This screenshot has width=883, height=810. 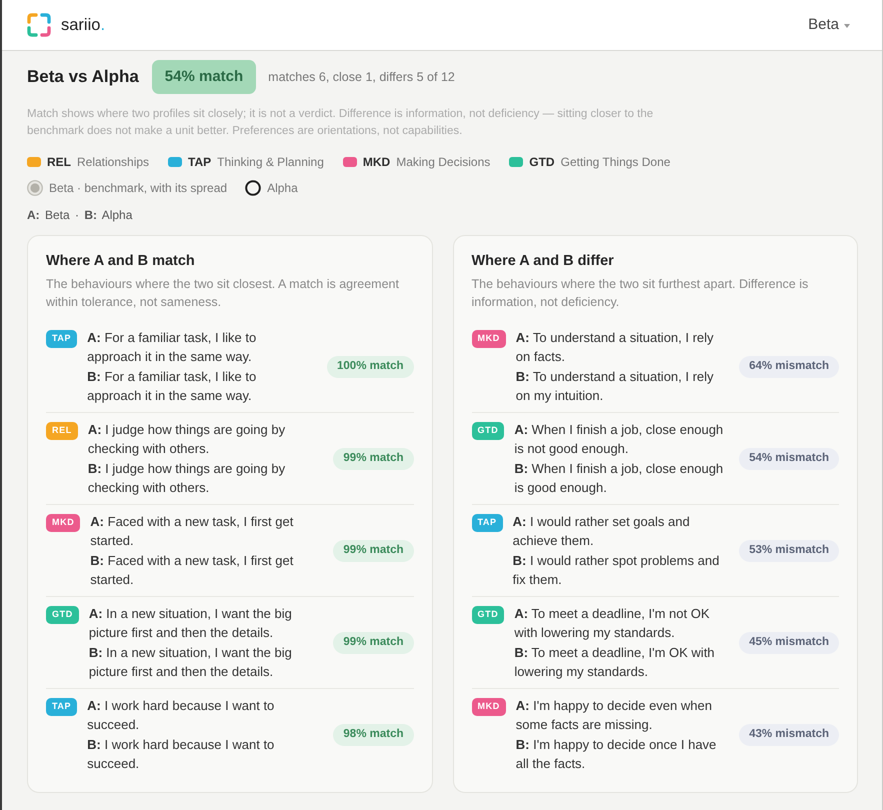 What do you see at coordinates (376, 162) in the screenshot?
I see `category-code: MKD` at bounding box center [376, 162].